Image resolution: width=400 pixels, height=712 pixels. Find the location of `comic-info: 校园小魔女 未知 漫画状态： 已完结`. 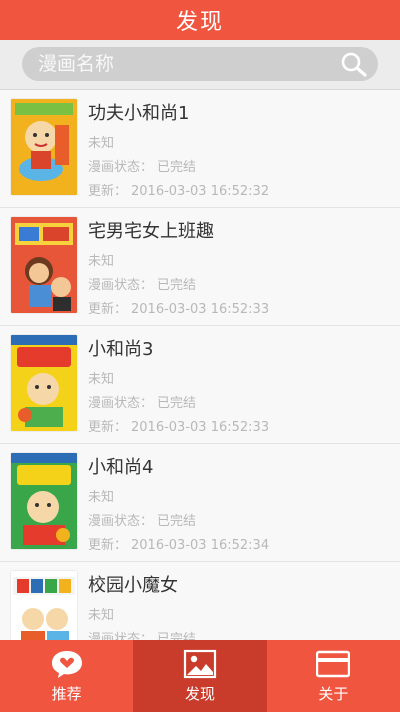

comic-info: 校园小魔女 未知 漫画状态： 已完结 is located at coordinates (144, 607).